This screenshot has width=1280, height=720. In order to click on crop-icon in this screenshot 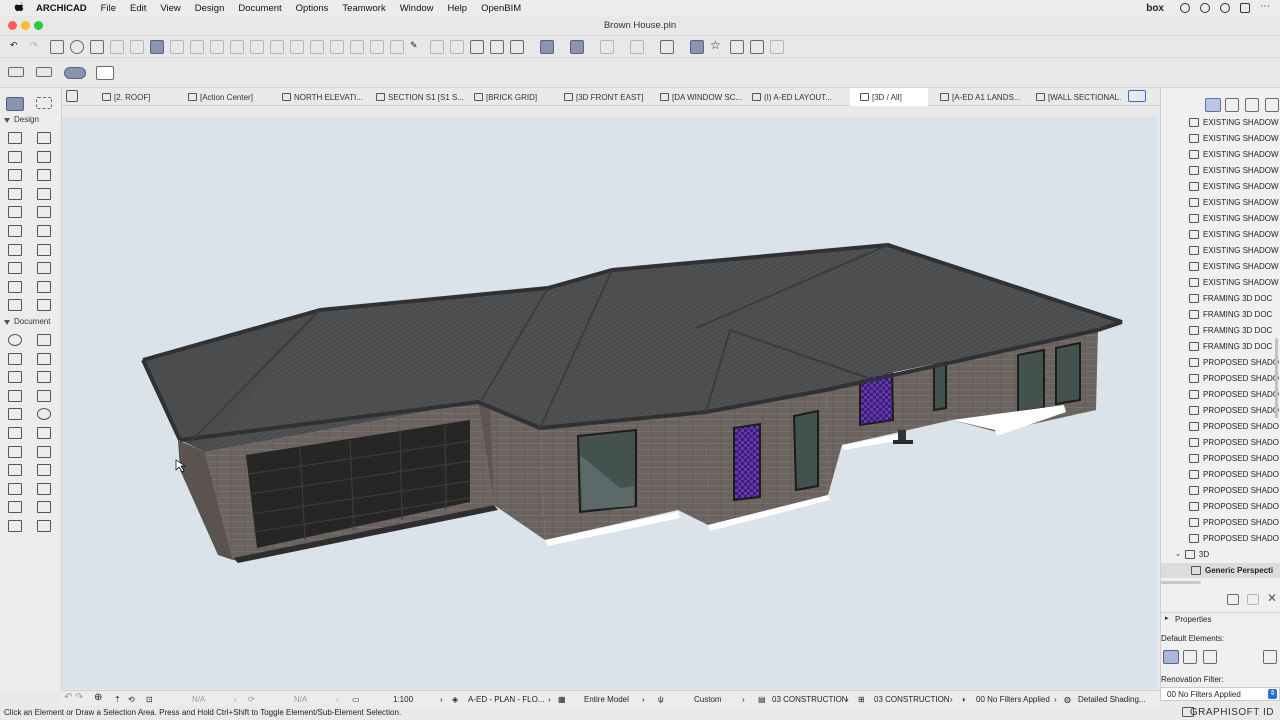, I will do `click(477, 47)`.